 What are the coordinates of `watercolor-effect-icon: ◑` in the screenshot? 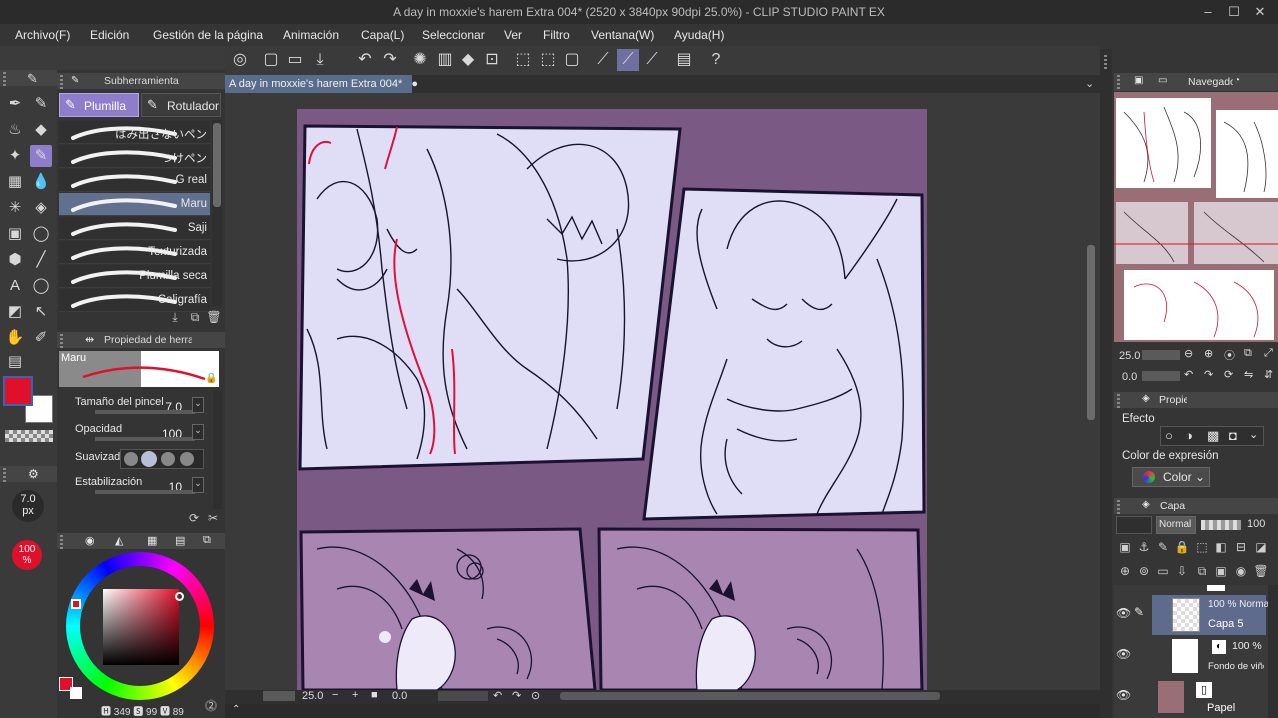 It's located at (1189, 435).